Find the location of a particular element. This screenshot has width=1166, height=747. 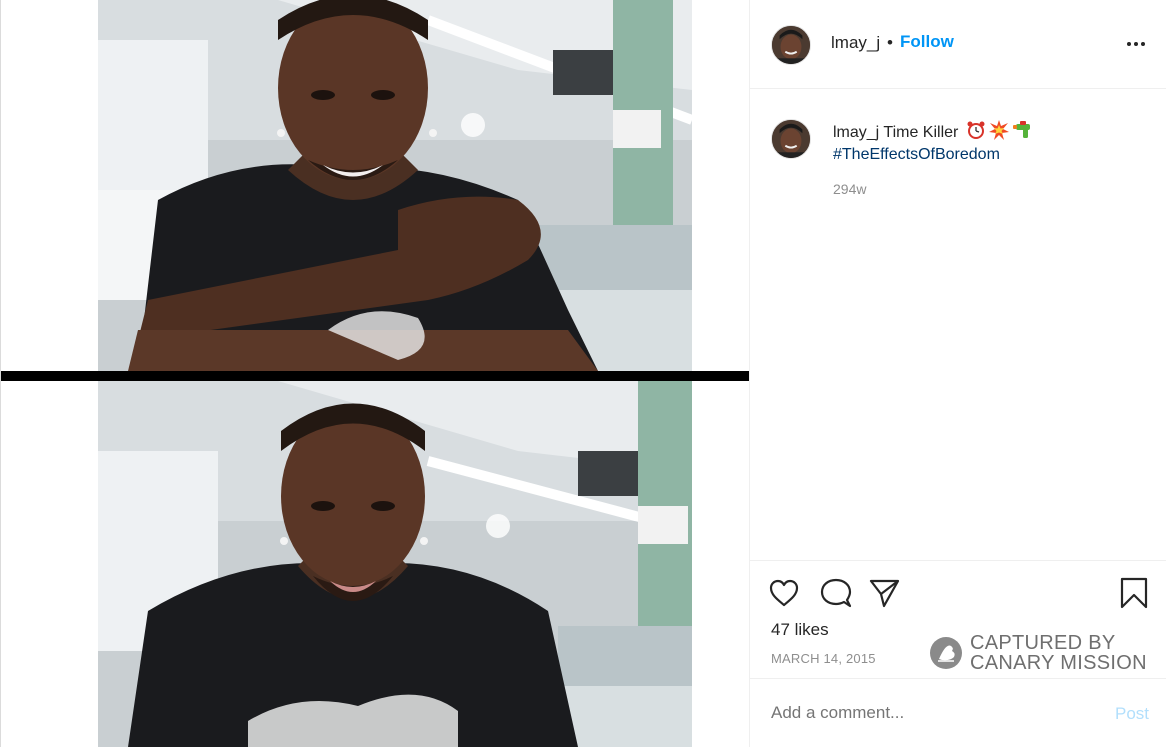

watermark: CAPTURED BY CANARY MISSION is located at coordinates (1045, 653).